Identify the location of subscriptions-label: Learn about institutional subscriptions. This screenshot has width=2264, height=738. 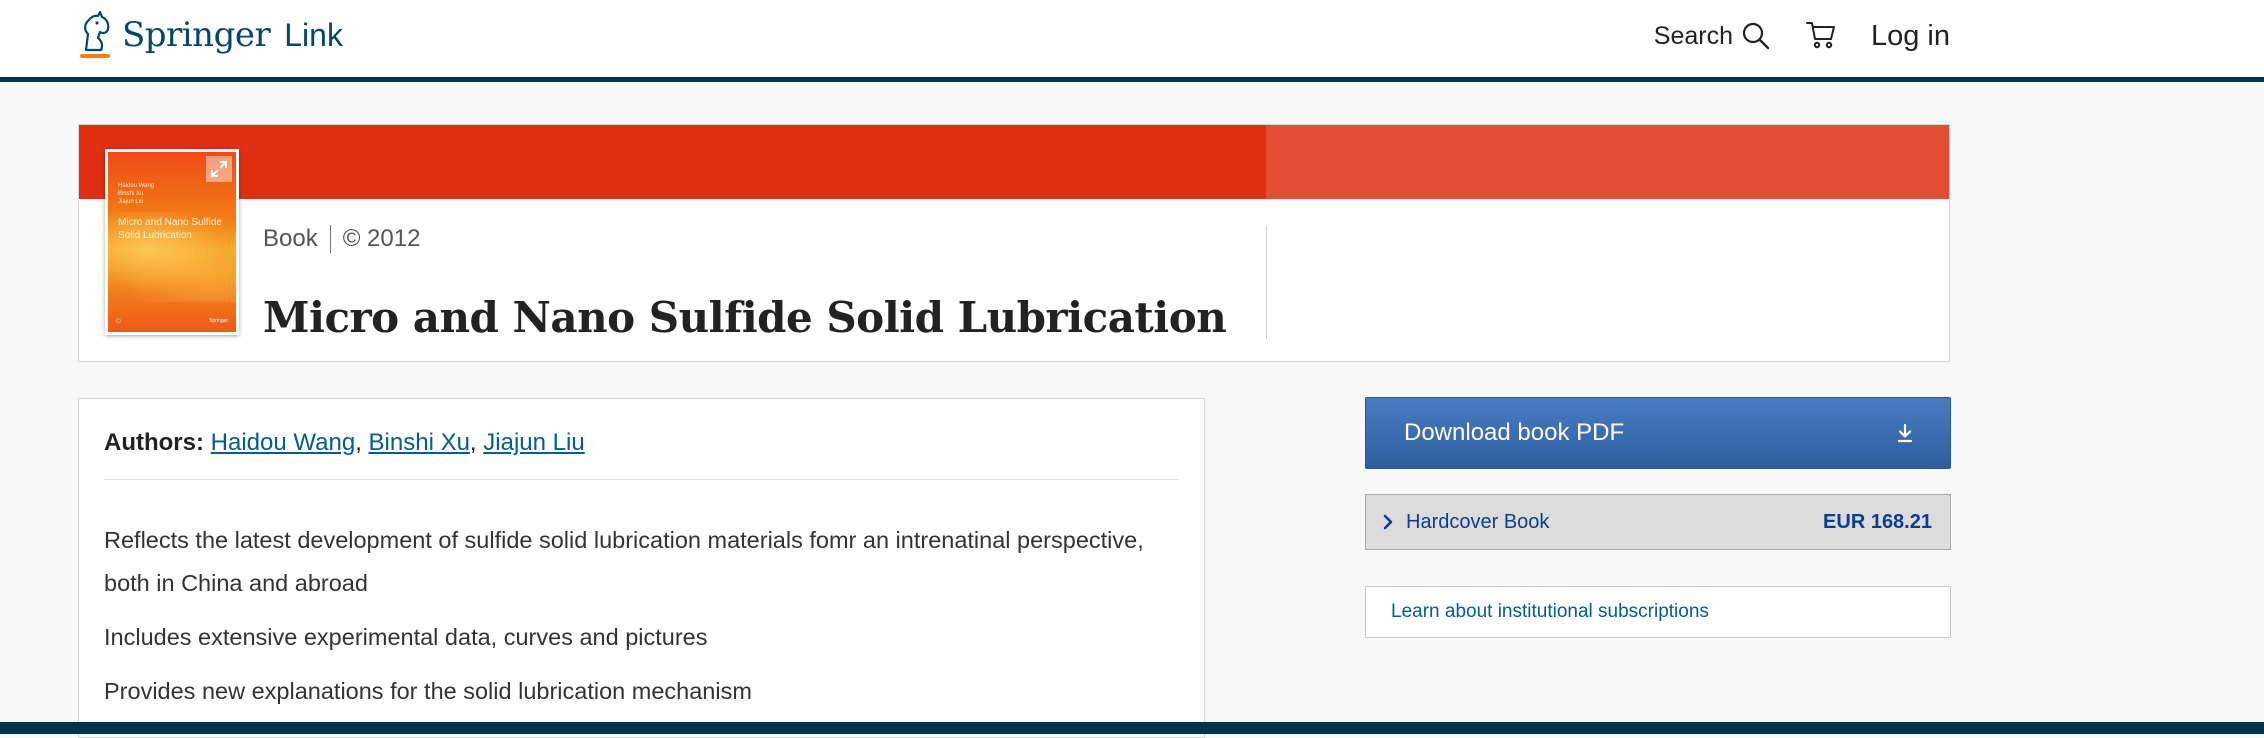
(1550, 611).